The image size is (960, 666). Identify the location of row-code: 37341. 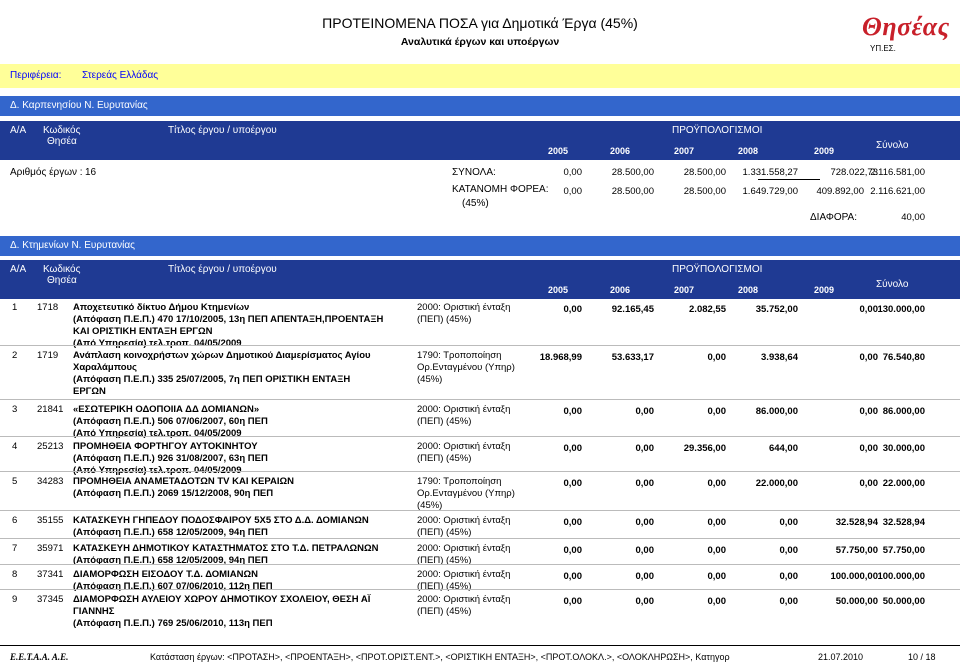
(50, 574).